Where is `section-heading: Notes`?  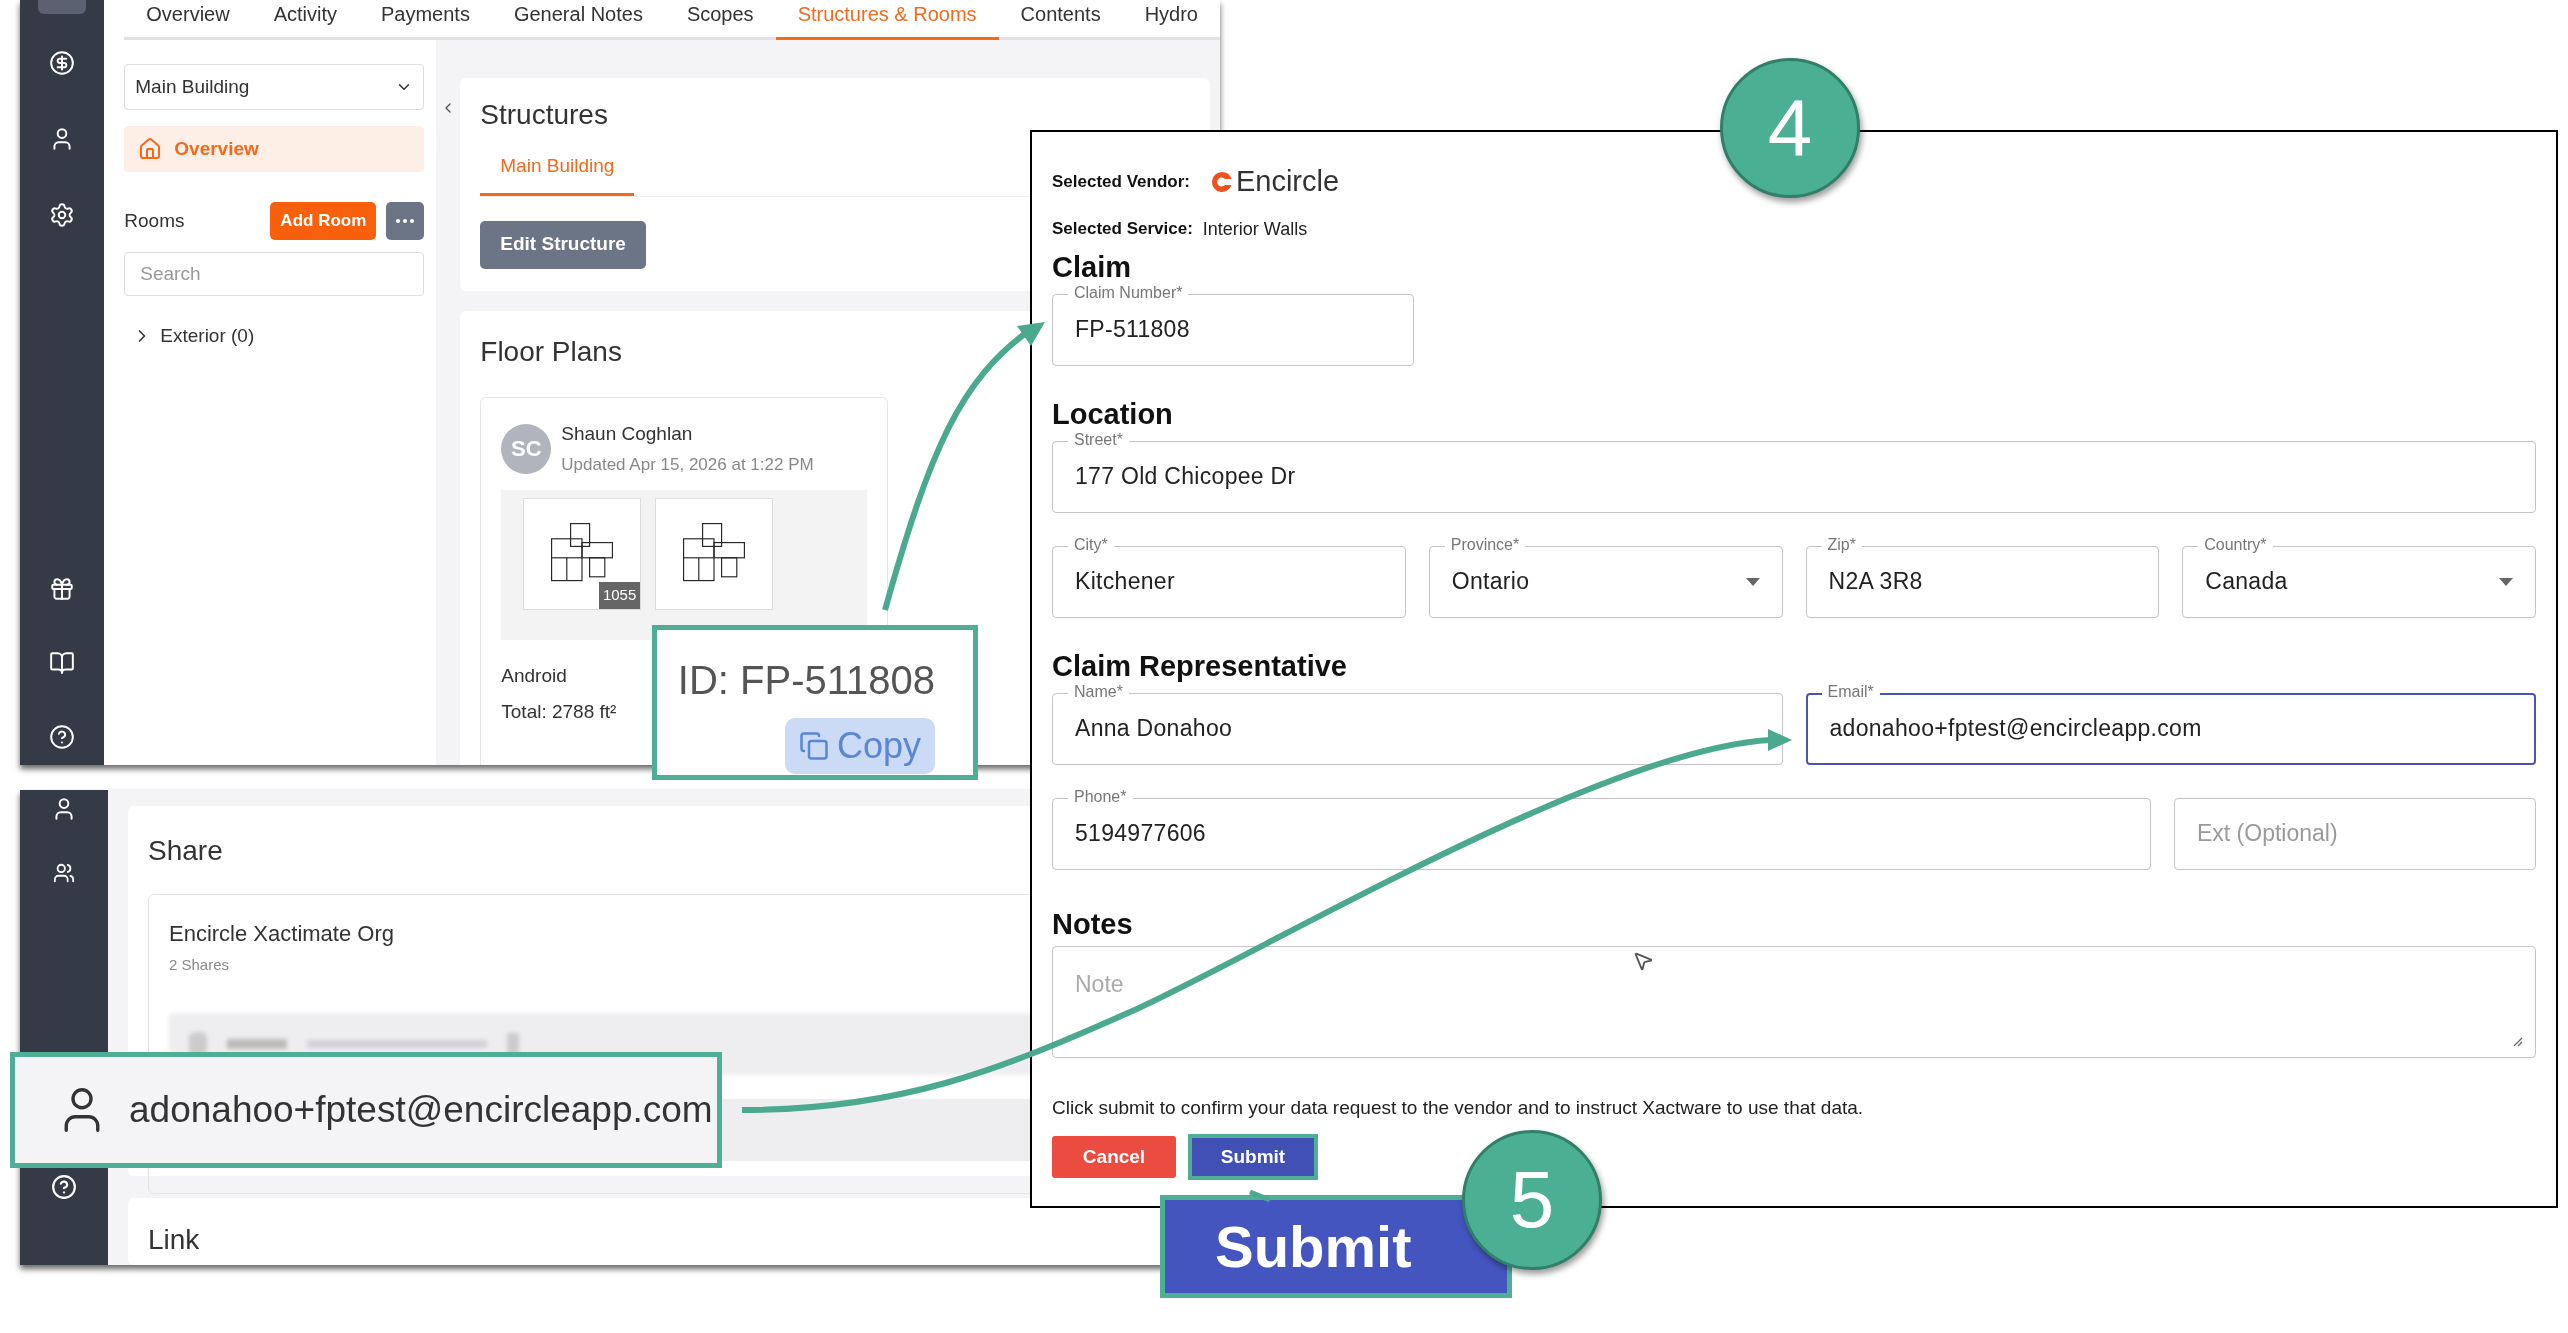
section-heading: Notes is located at coordinates (1093, 923).